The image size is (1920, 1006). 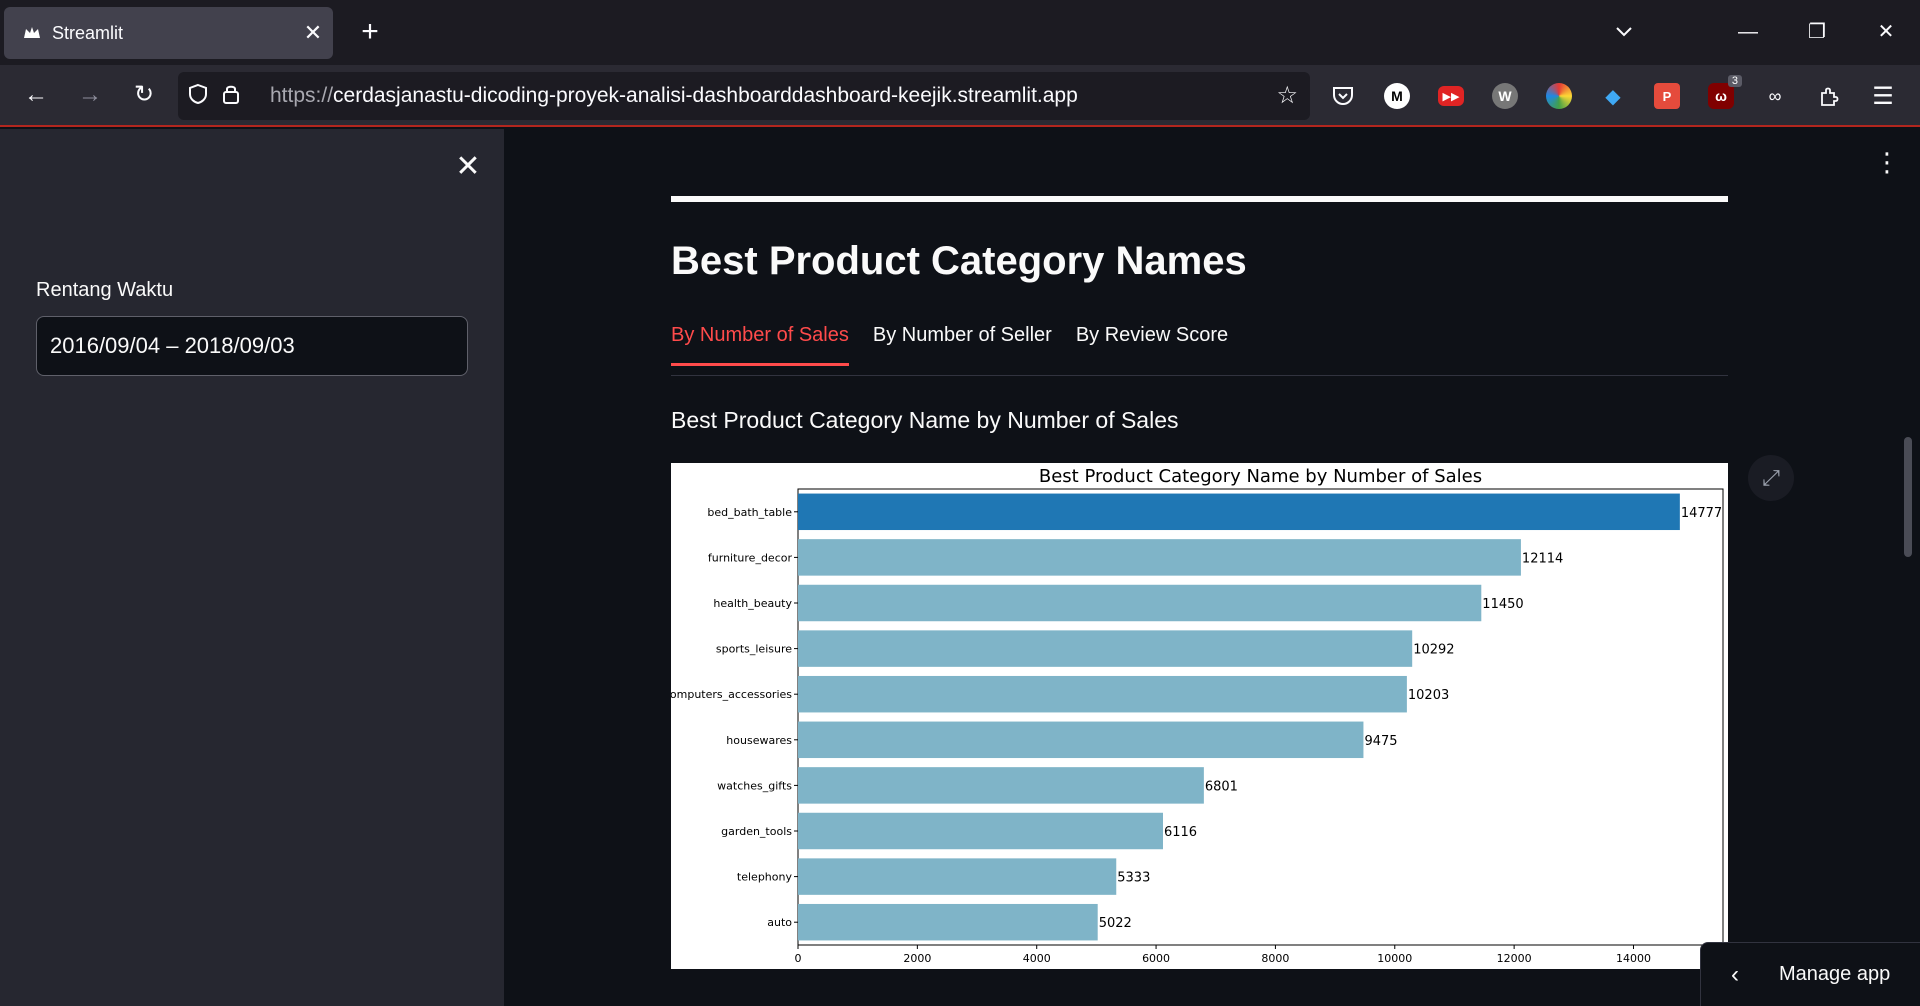 What do you see at coordinates (752, 603) in the screenshot?
I see `y-tick-label: health_beauty` at bounding box center [752, 603].